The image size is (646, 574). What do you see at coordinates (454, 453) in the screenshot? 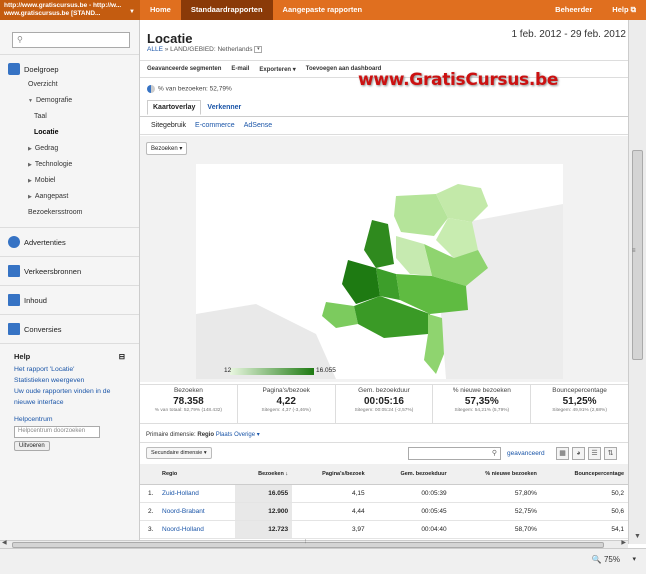
I see `table-search-input: ⚲` at bounding box center [454, 453].